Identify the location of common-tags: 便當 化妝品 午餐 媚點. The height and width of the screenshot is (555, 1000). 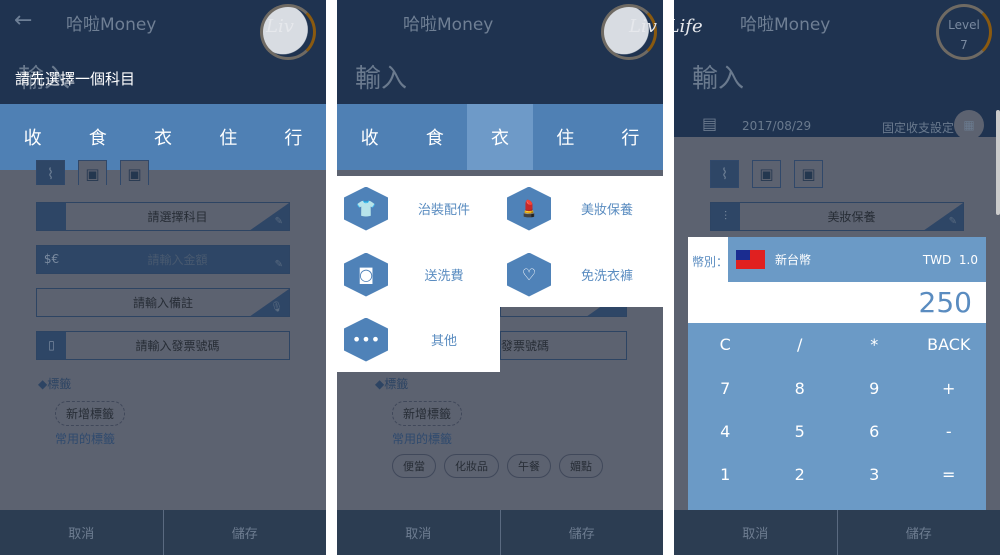
(497, 466).